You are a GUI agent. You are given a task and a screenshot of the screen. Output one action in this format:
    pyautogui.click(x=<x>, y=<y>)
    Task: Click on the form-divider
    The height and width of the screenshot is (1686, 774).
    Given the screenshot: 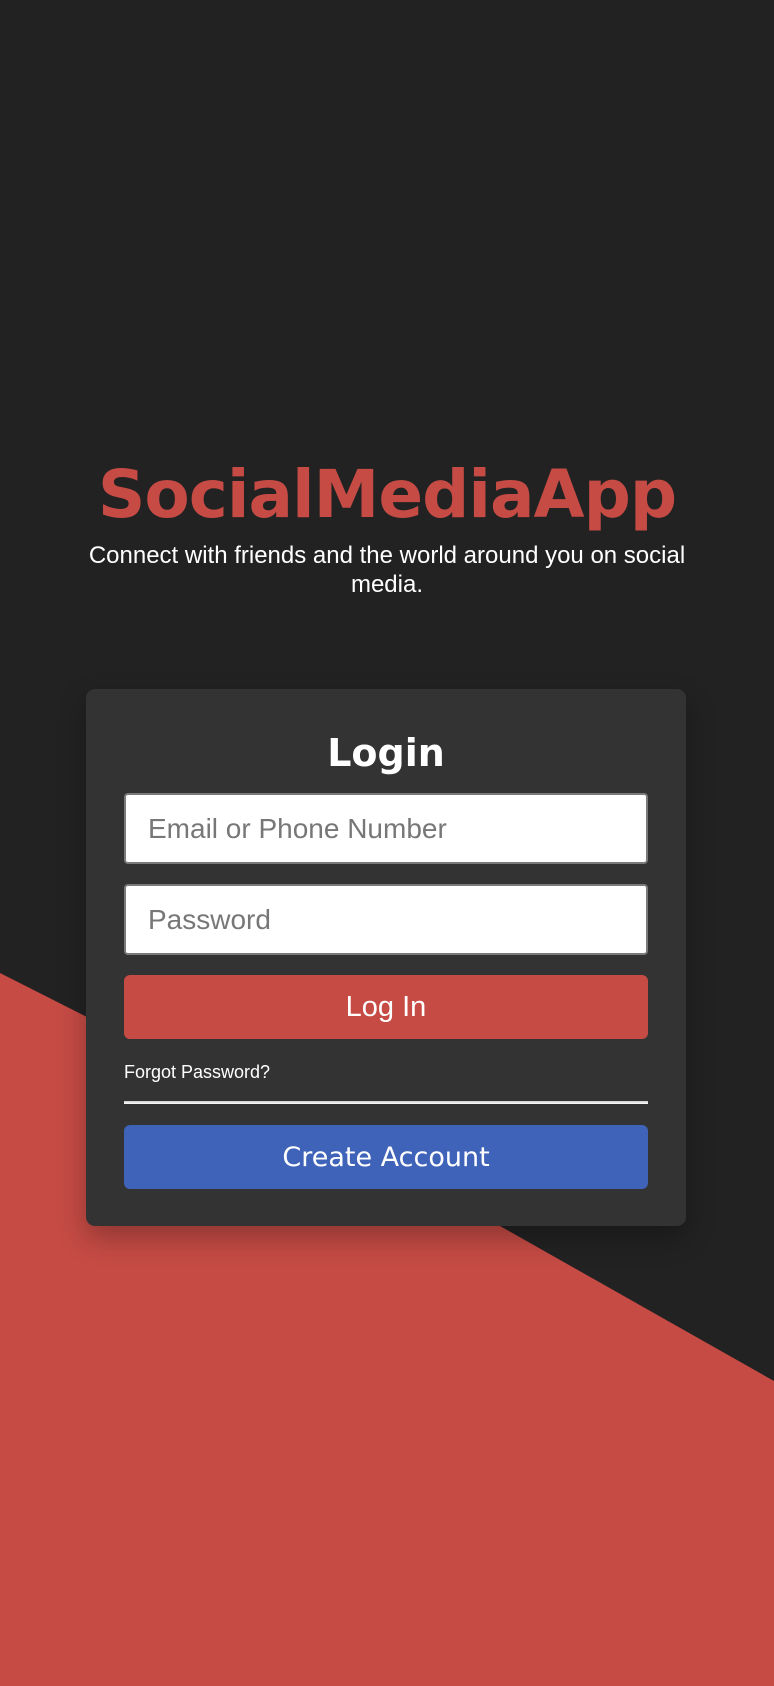 What is the action you would take?
    pyautogui.click(x=386, y=1102)
    